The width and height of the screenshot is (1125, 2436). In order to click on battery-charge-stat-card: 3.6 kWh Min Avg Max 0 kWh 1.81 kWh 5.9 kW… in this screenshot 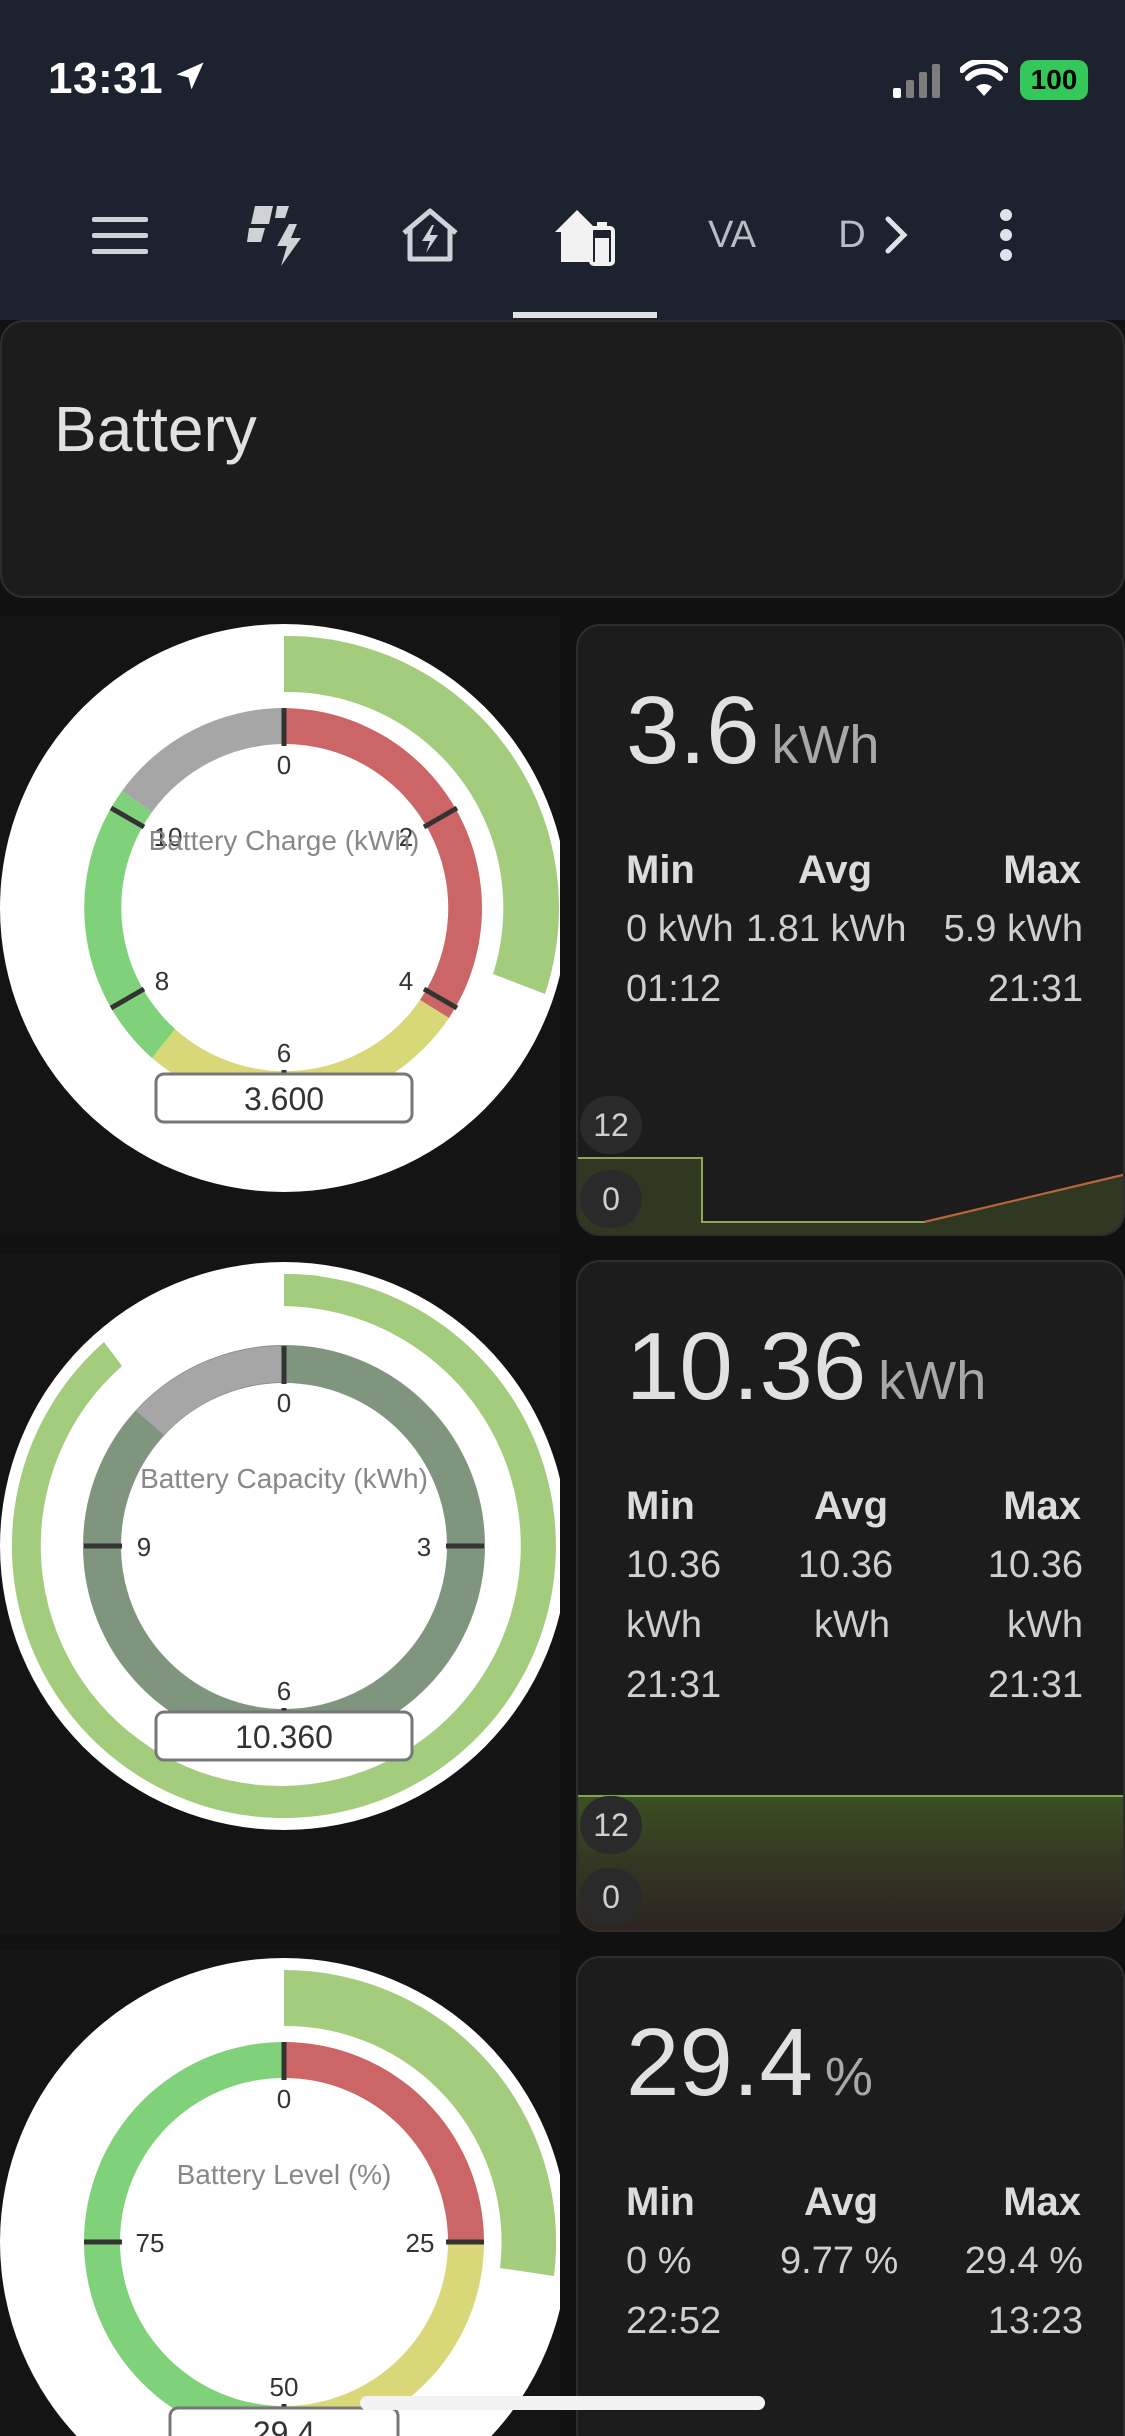, I will do `click(850, 930)`.